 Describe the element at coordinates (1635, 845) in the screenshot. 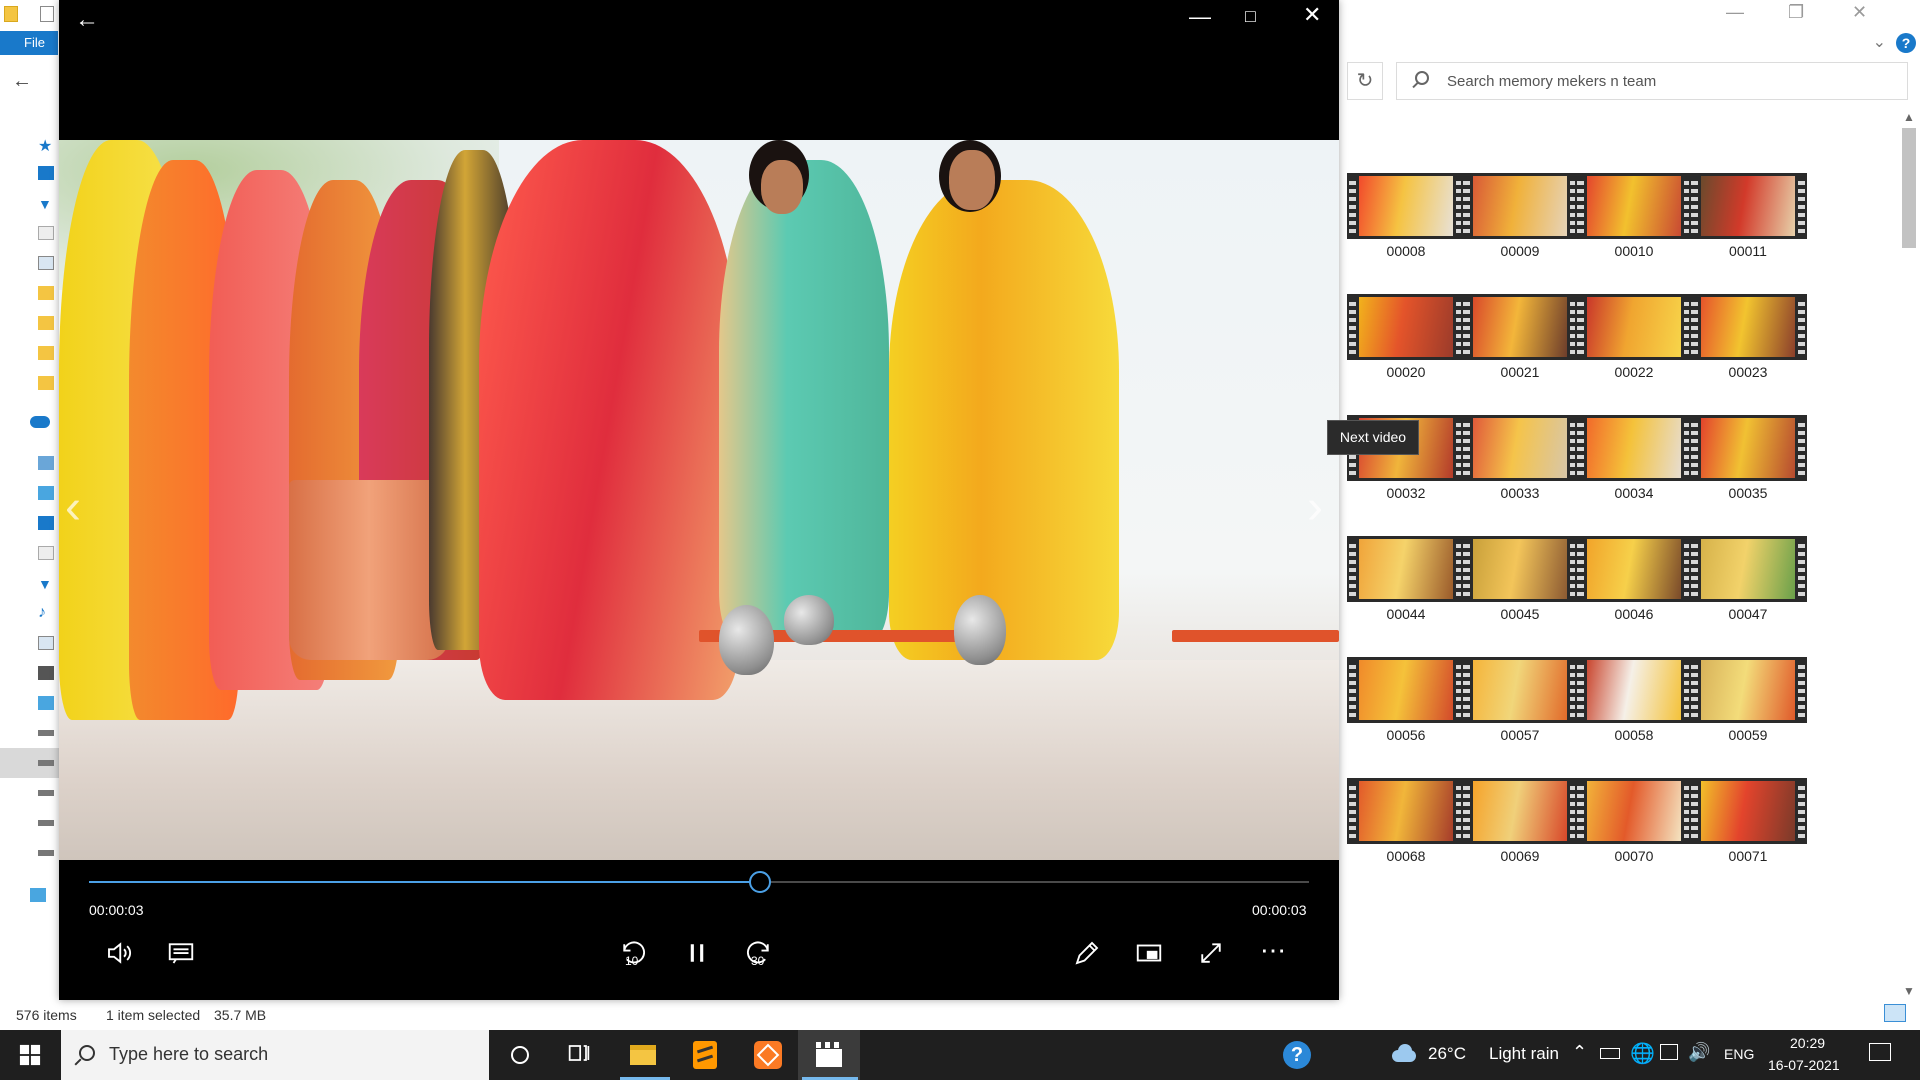

I see `video-thumbnail-item: 00070` at that location.